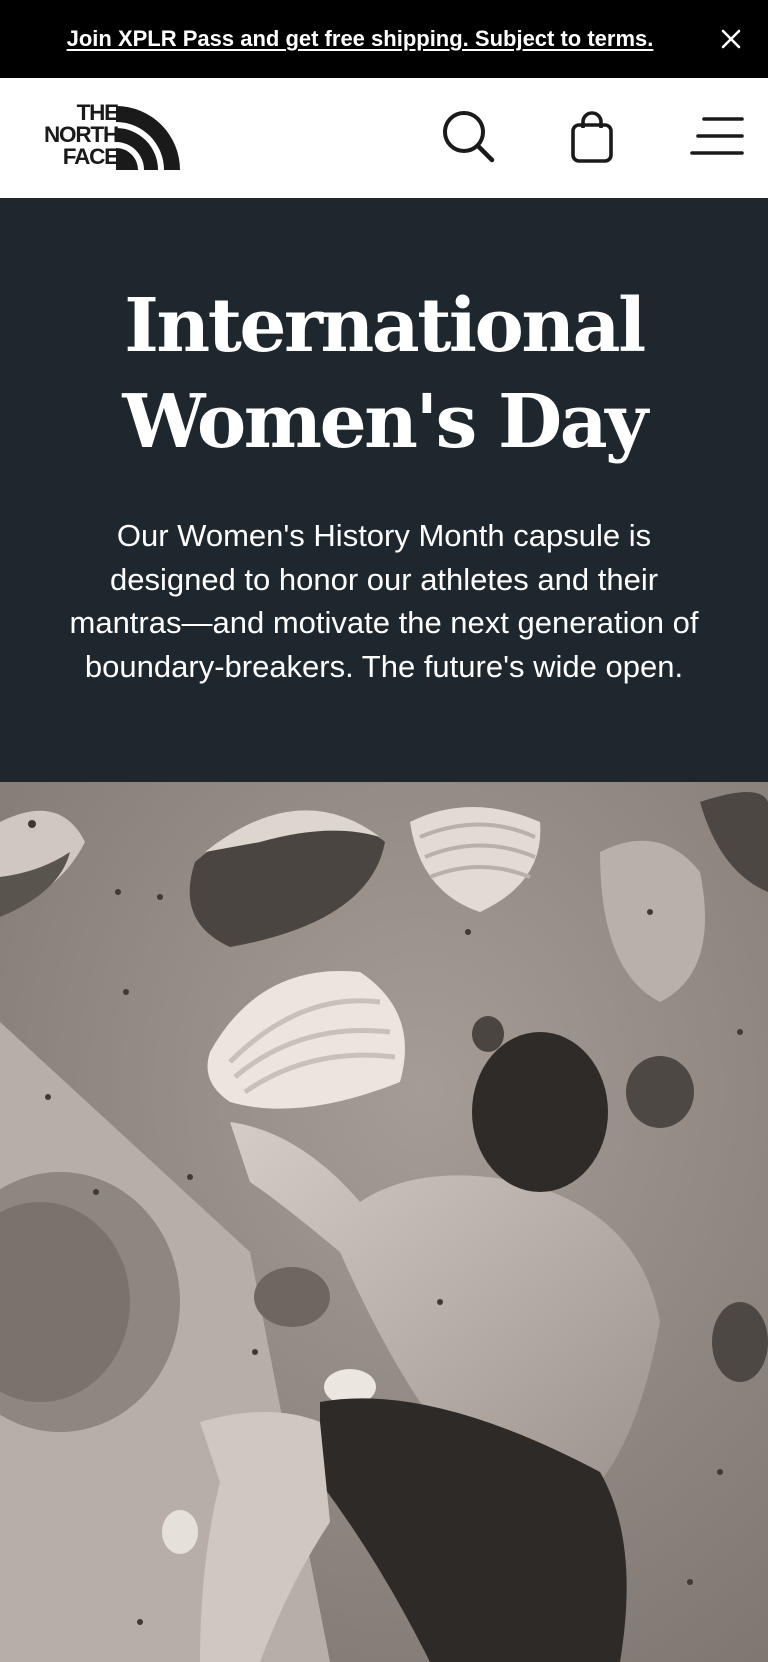 Image resolution: width=768 pixels, height=1662 pixels. Describe the element at coordinates (385, 374) in the screenshot. I see `hero-title: International Women's Day` at that location.